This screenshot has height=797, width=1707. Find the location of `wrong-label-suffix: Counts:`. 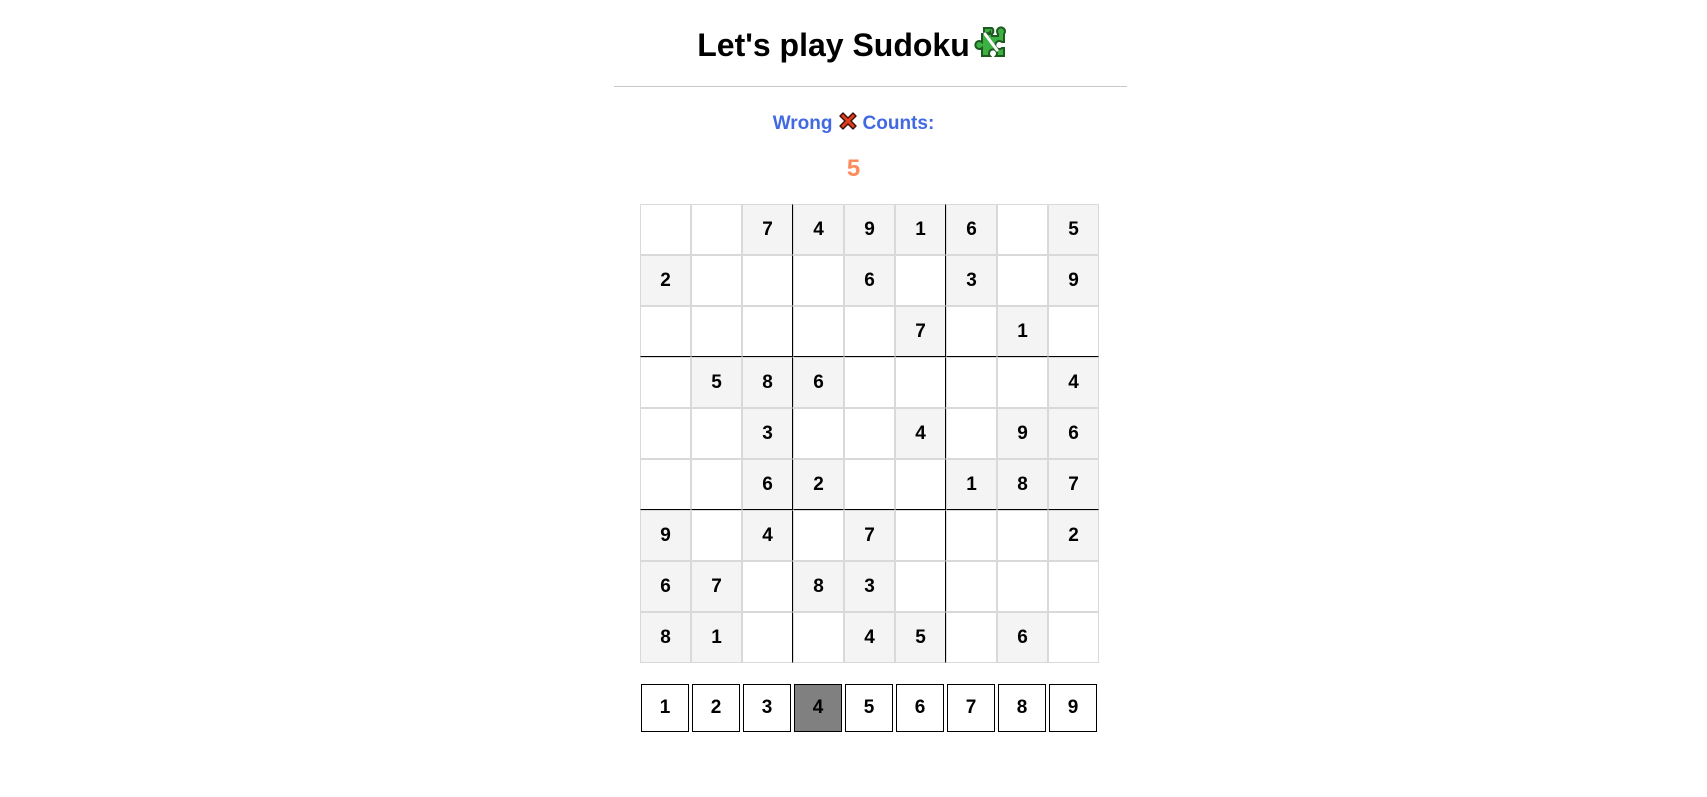

wrong-label-suffix: Counts: is located at coordinates (898, 123).